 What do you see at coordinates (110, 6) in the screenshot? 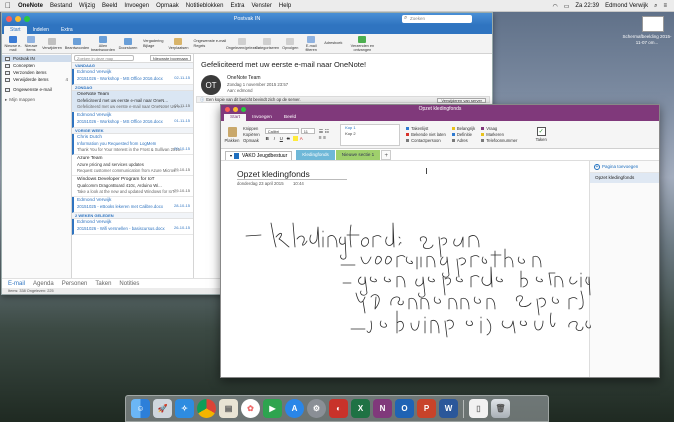
I see `menu-beeld: Beeld` at bounding box center [110, 6].